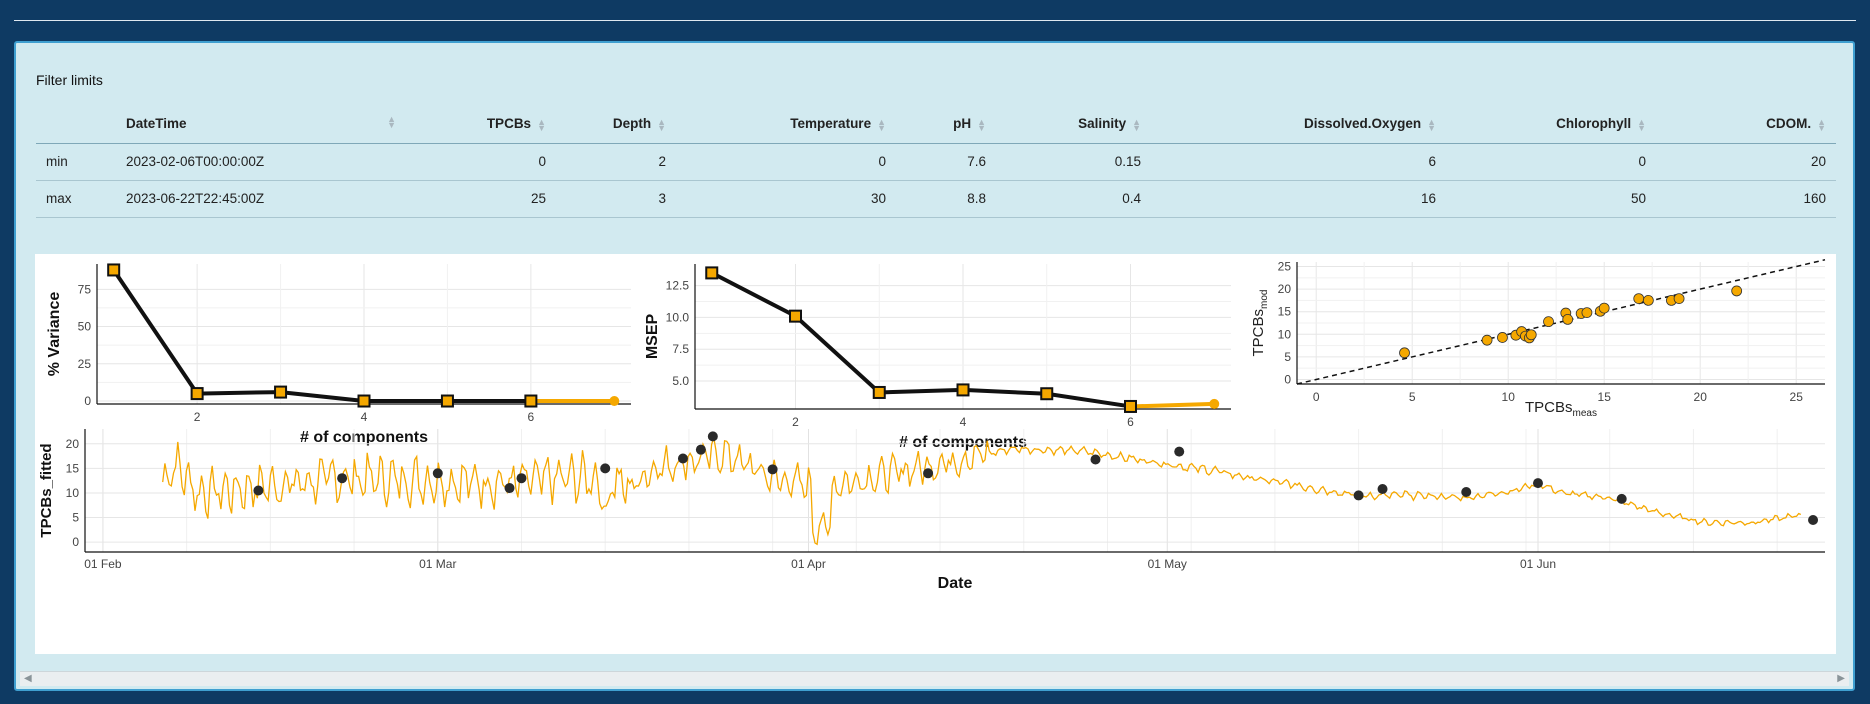 The height and width of the screenshot is (704, 1870). I want to click on series-line, so click(920, 340).